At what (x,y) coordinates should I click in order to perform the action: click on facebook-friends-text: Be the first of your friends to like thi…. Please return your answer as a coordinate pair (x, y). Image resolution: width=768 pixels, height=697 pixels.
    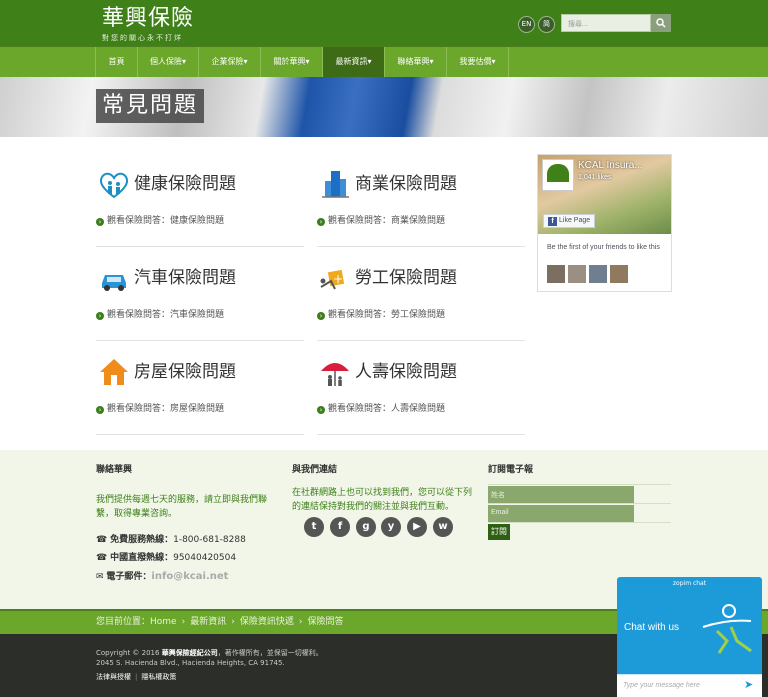
    Looking at the image, I should click on (603, 247).